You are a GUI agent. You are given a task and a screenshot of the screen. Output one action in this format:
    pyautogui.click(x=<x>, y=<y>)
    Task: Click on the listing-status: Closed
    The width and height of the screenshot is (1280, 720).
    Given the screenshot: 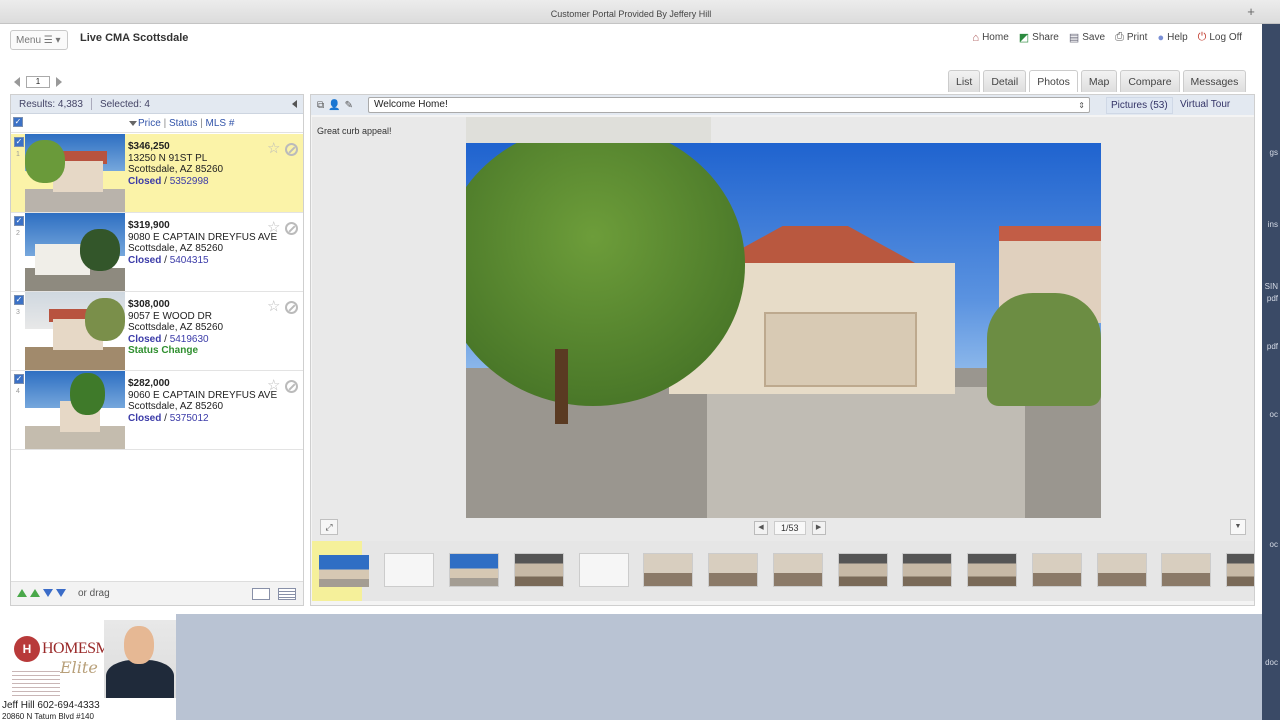 What is the action you would take?
    pyautogui.click(x=145, y=339)
    